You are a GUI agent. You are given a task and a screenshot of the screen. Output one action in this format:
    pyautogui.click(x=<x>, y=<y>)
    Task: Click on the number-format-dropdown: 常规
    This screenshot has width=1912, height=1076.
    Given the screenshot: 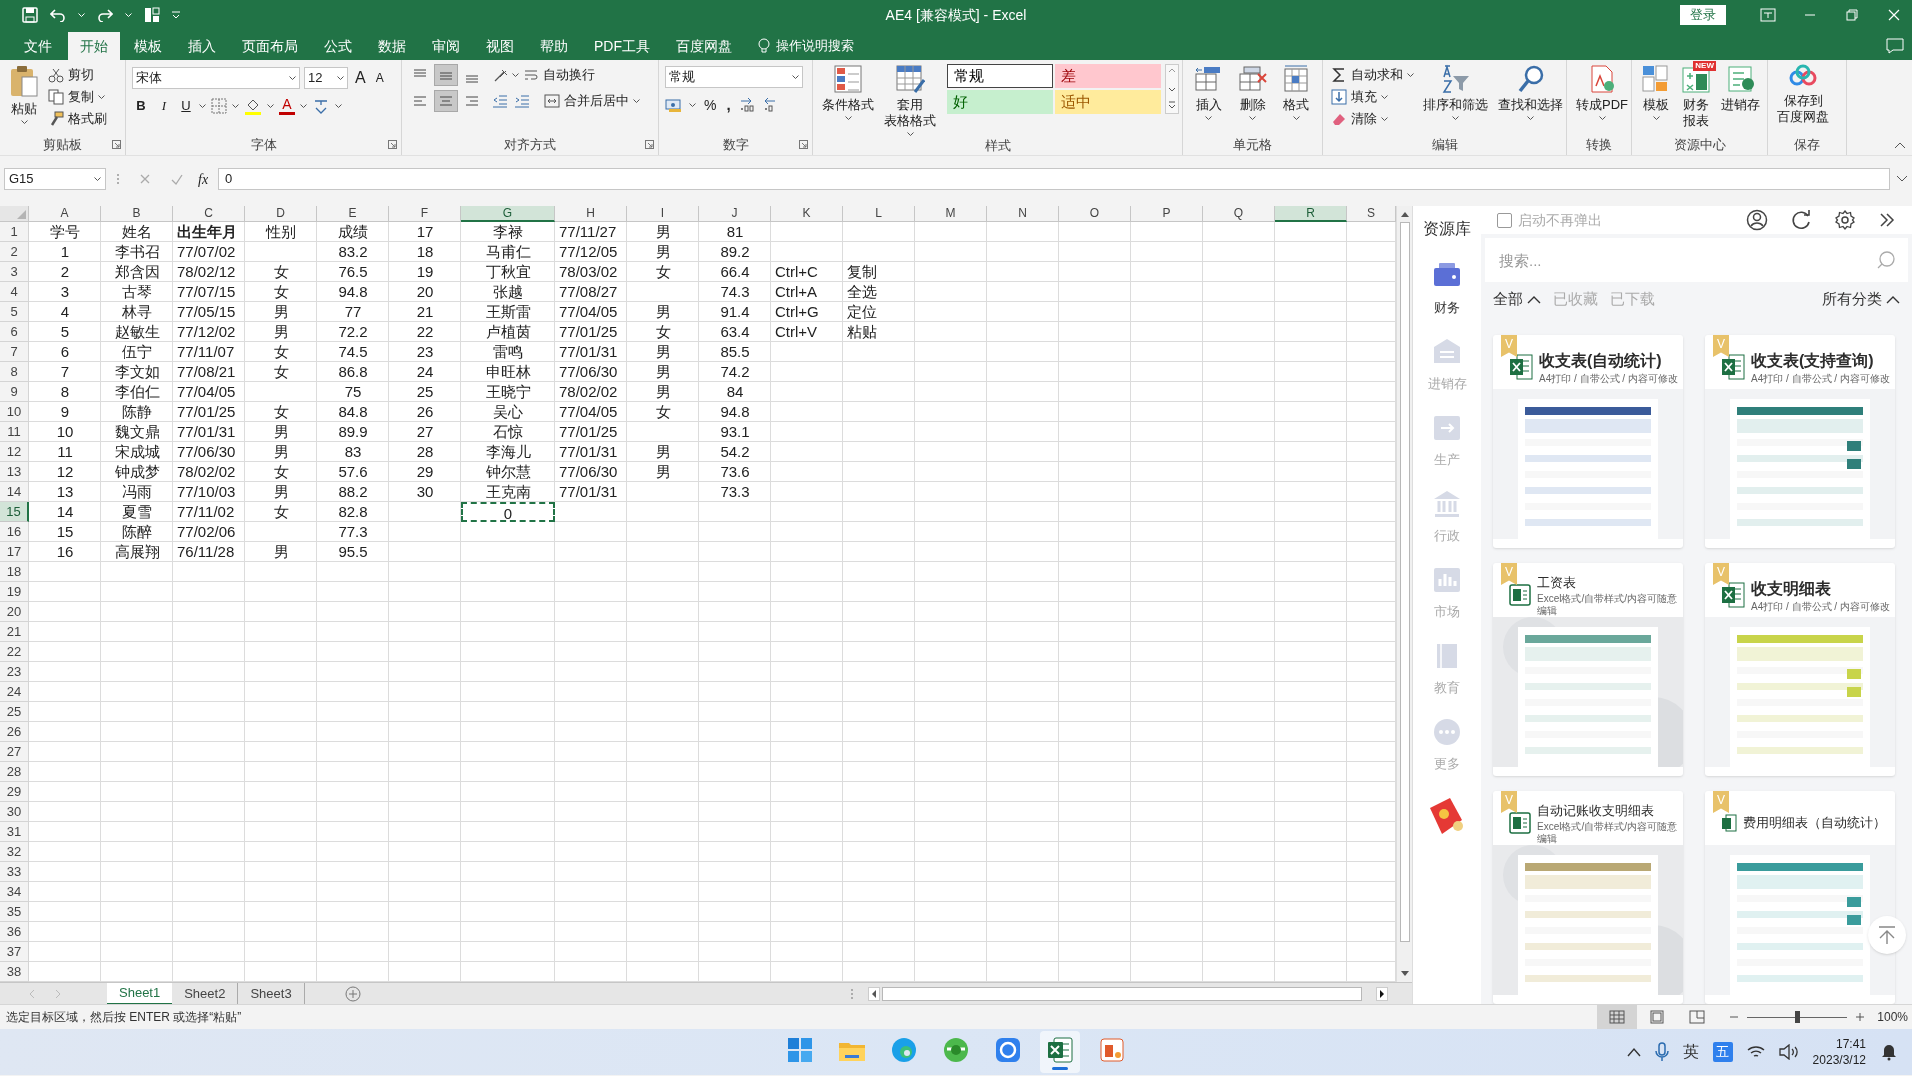 What is the action you would take?
    pyautogui.click(x=734, y=77)
    